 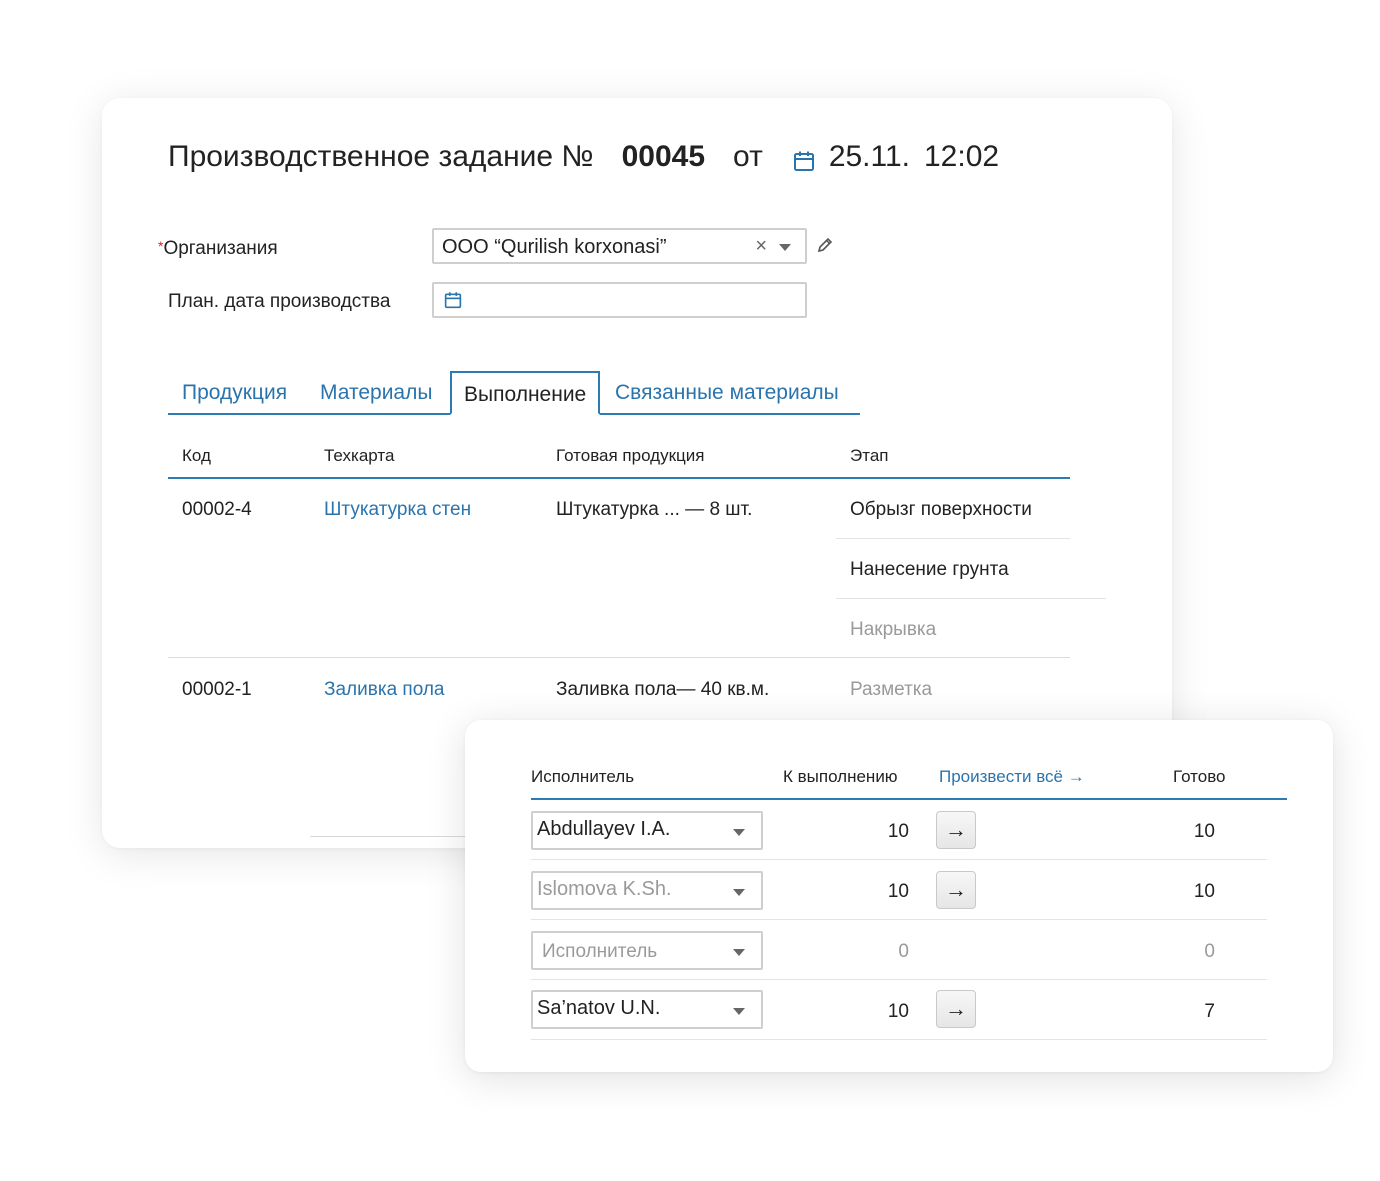 What do you see at coordinates (748, 156) in the screenshot?
I see `title-from: от` at bounding box center [748, 156].